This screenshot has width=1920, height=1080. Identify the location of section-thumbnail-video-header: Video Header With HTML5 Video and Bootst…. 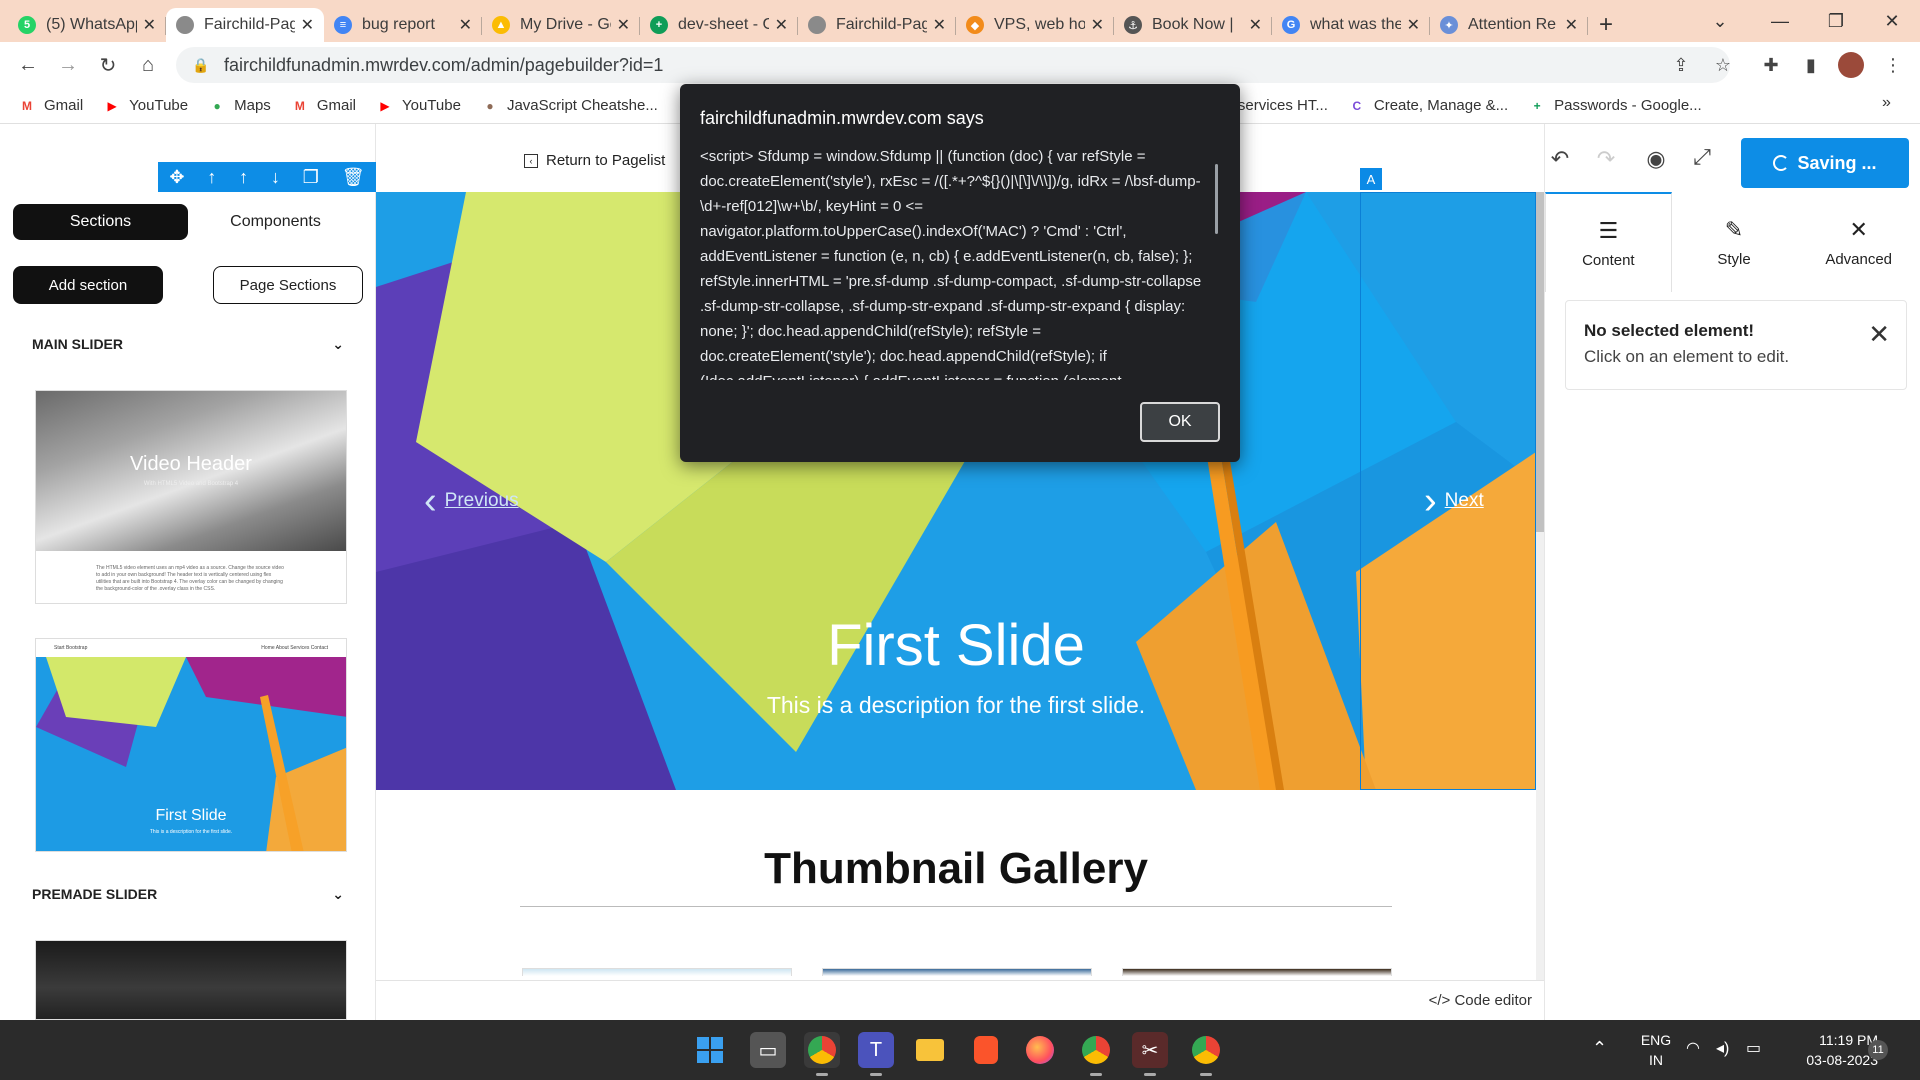
(191, 497).